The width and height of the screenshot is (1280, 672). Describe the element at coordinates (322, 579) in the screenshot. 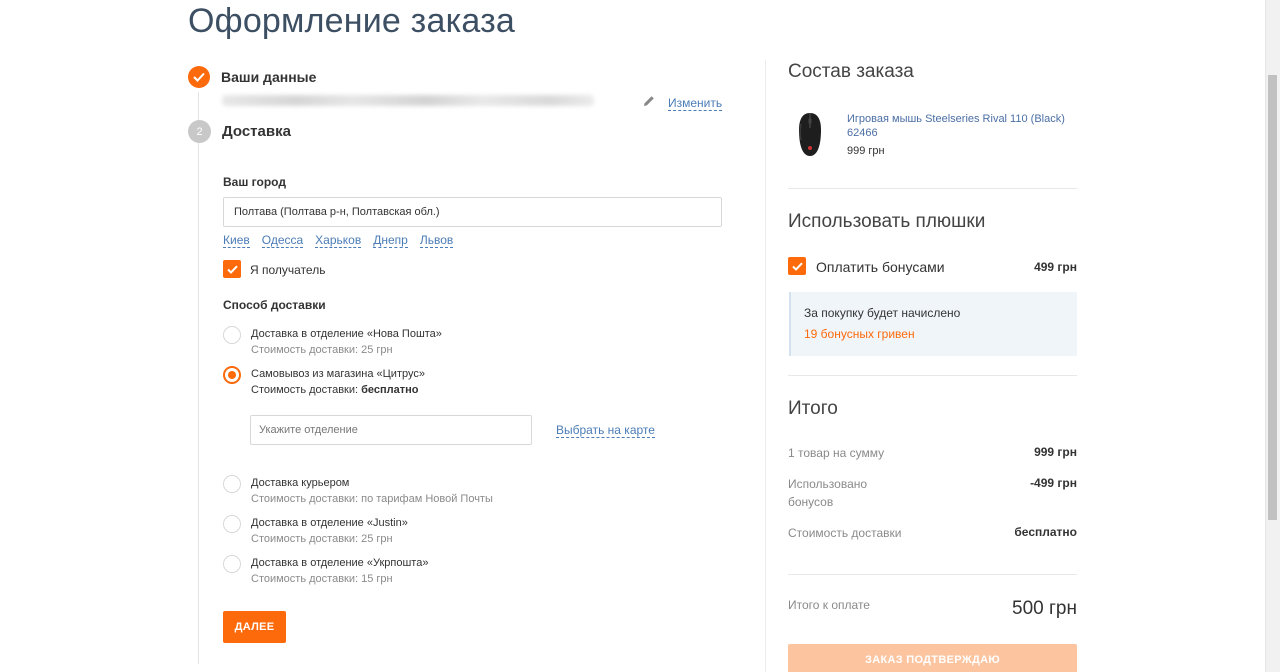

I see `delivery-option-cost: Стоимость доставки: 15 грн` at that location.